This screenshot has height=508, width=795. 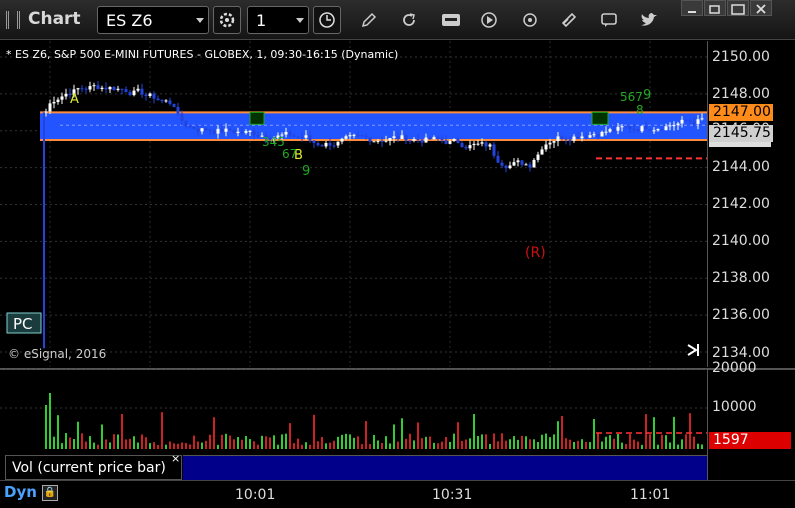 What do you see at coordinates (369, 20) in the screenshot?
I see `pencil-icon` at bounding box center [369, 20].